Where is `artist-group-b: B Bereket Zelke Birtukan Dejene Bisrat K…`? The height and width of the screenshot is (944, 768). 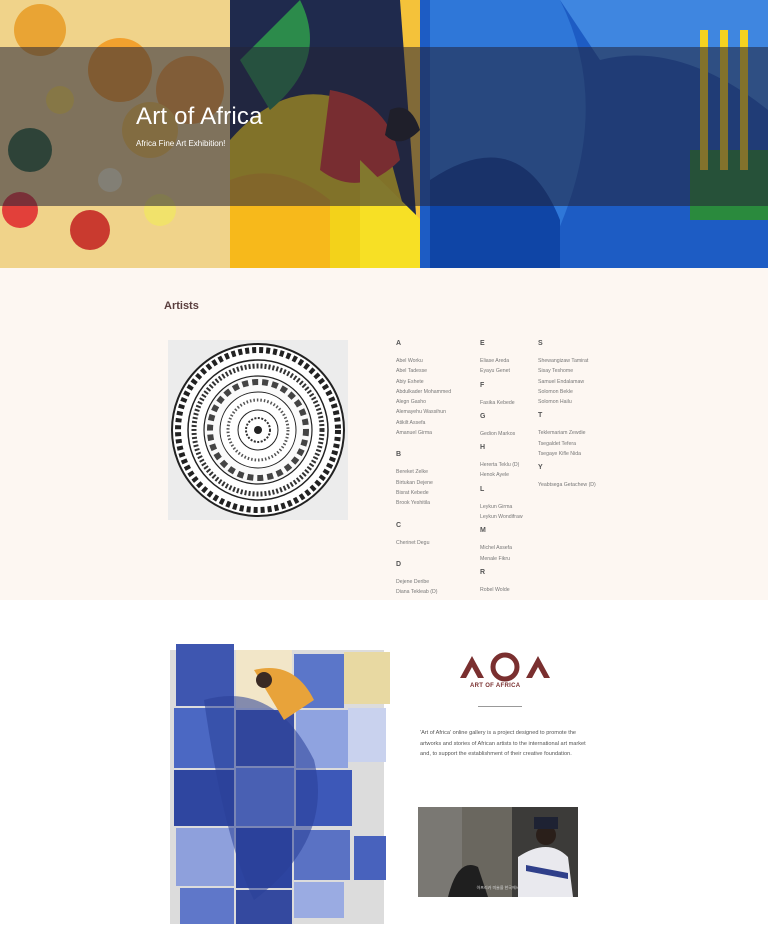
artist-group-b: B Bereket Zelke Birtukan Dejene Bisrat K… is located at coordinates (436, 479).